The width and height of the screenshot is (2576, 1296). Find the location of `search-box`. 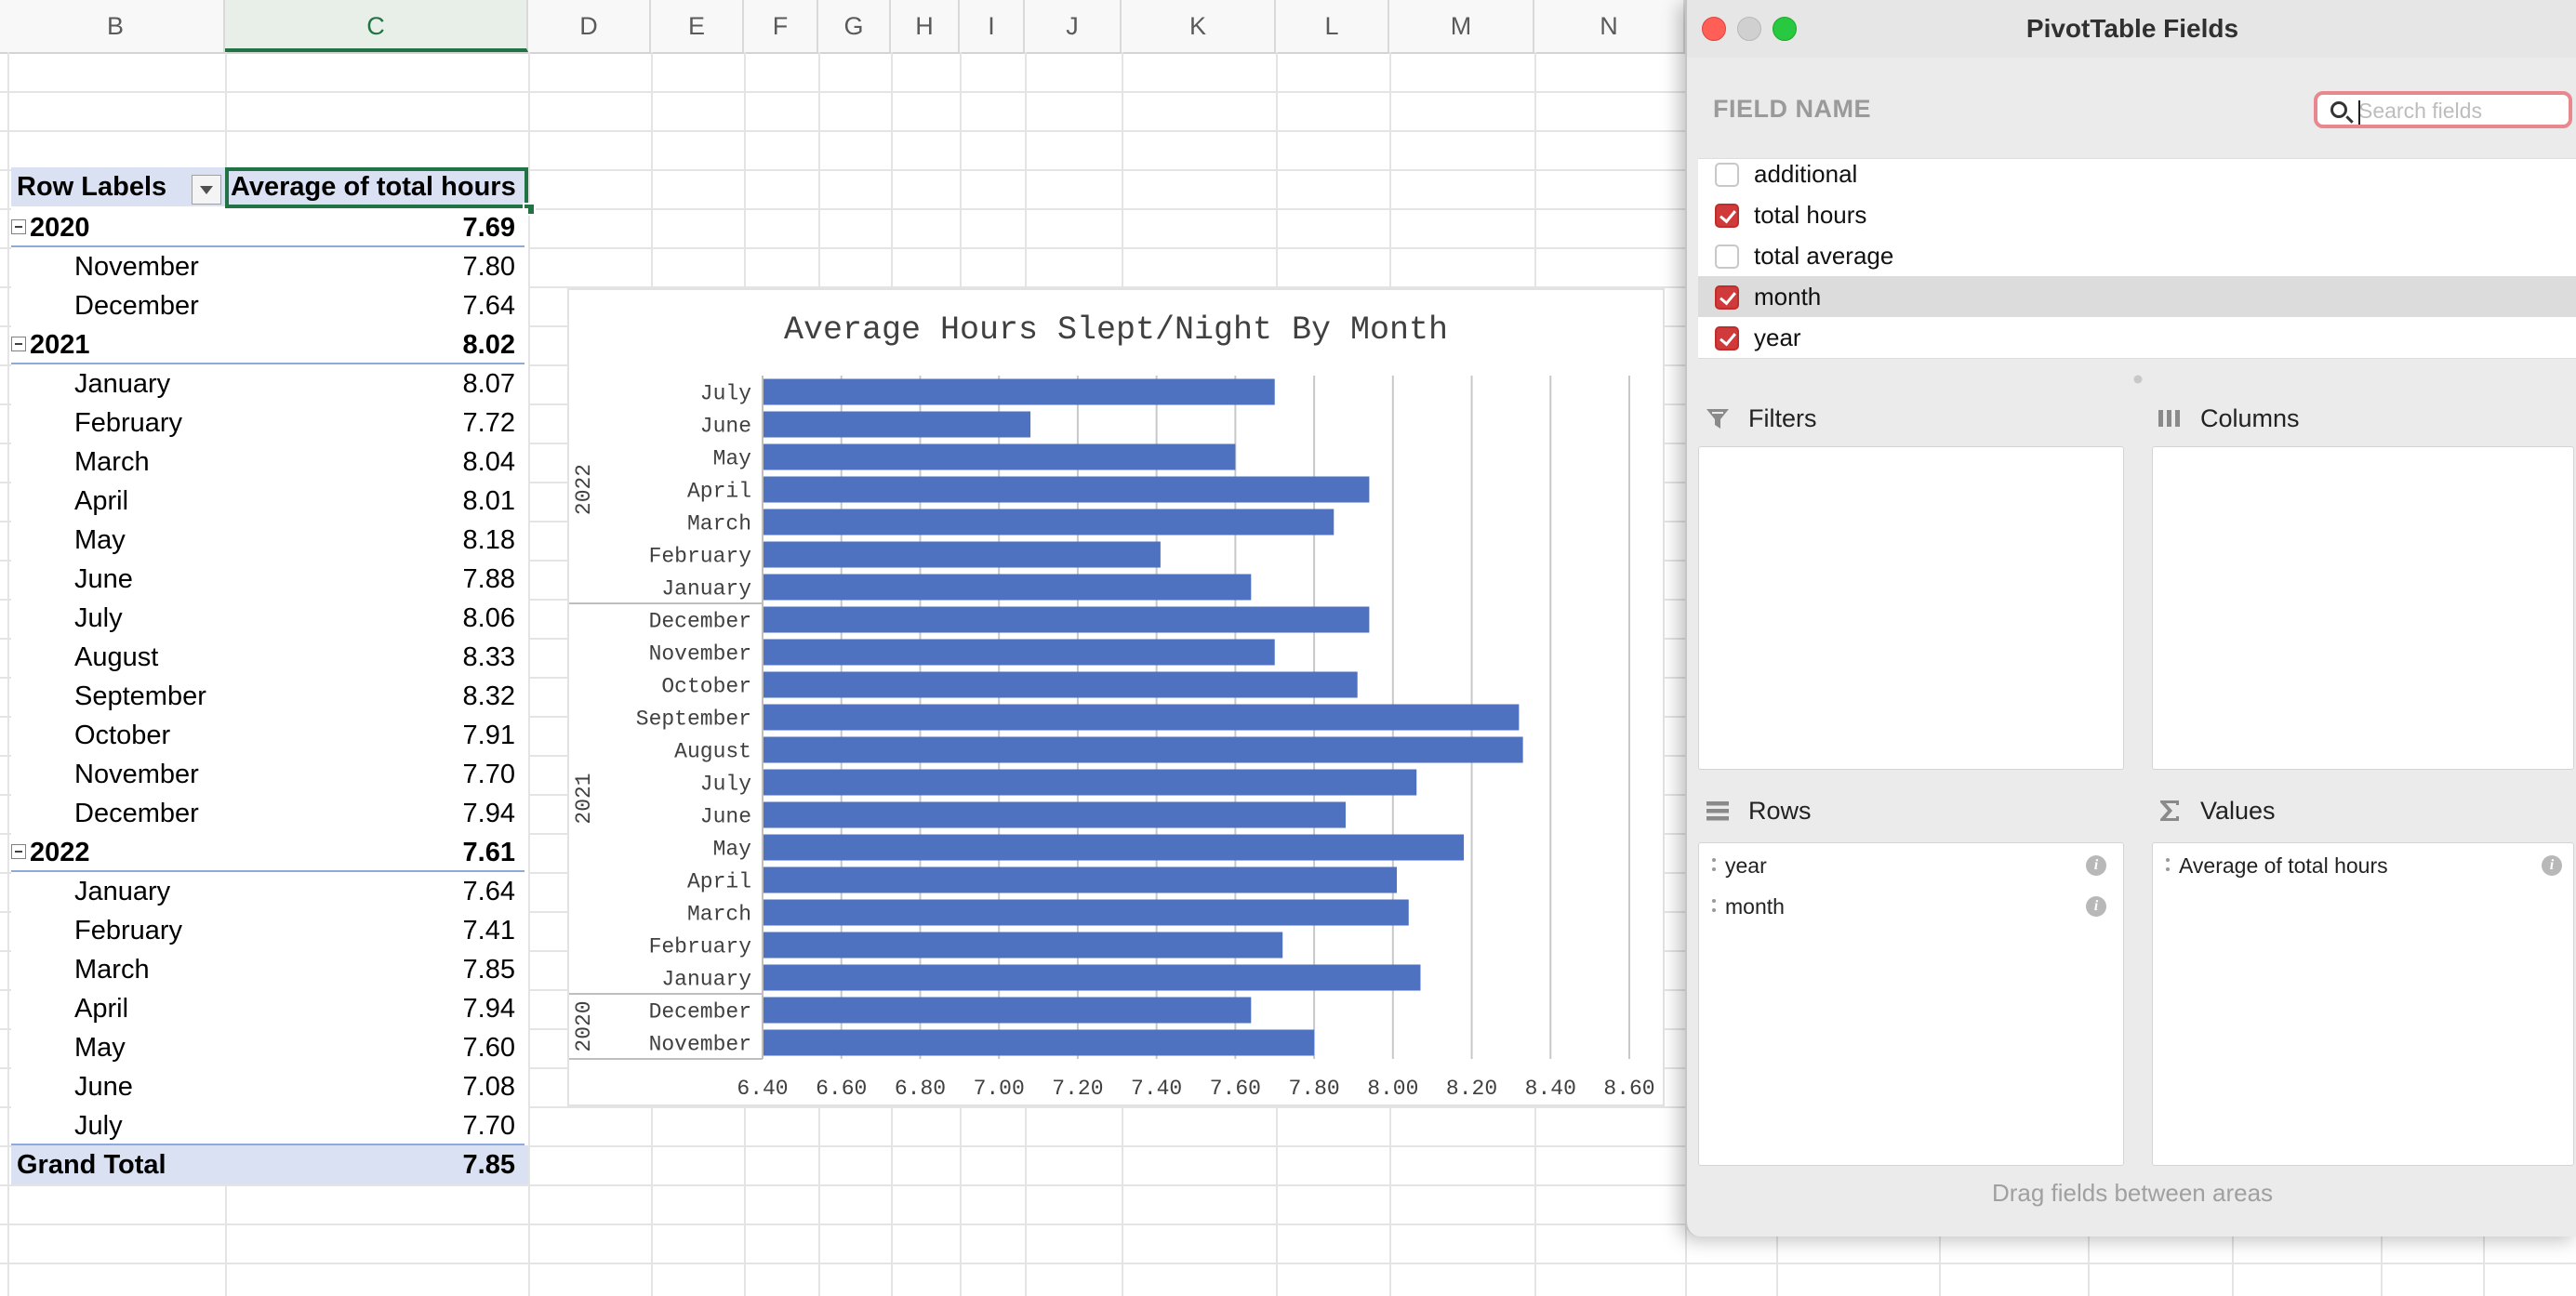

search-box is located at coordinates (2443, 109).